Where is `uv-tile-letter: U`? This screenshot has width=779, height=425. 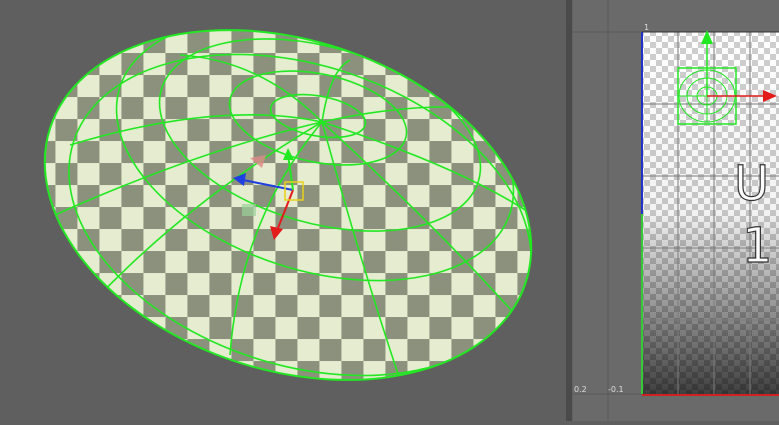 uv-tile-letter: U is located at coordinates (751, 184).